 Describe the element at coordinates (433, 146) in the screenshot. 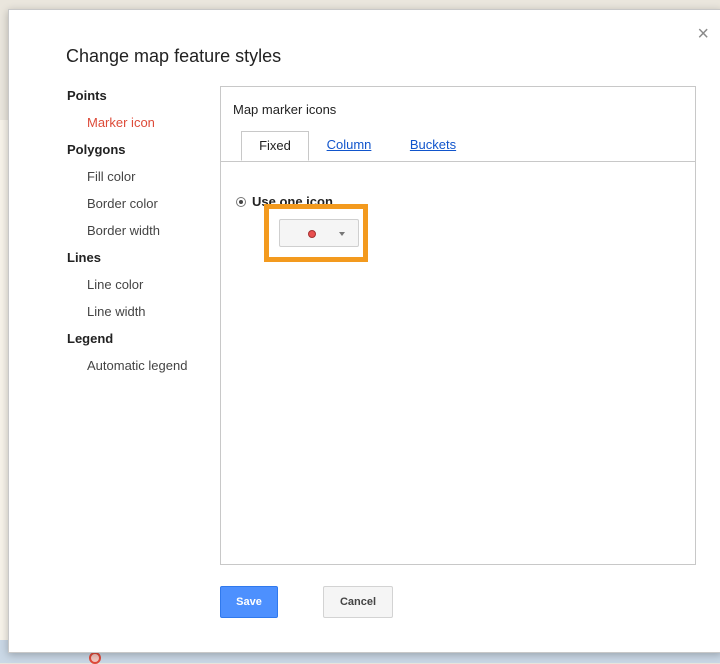

I see `tab-buckets: Buckets` at that location.